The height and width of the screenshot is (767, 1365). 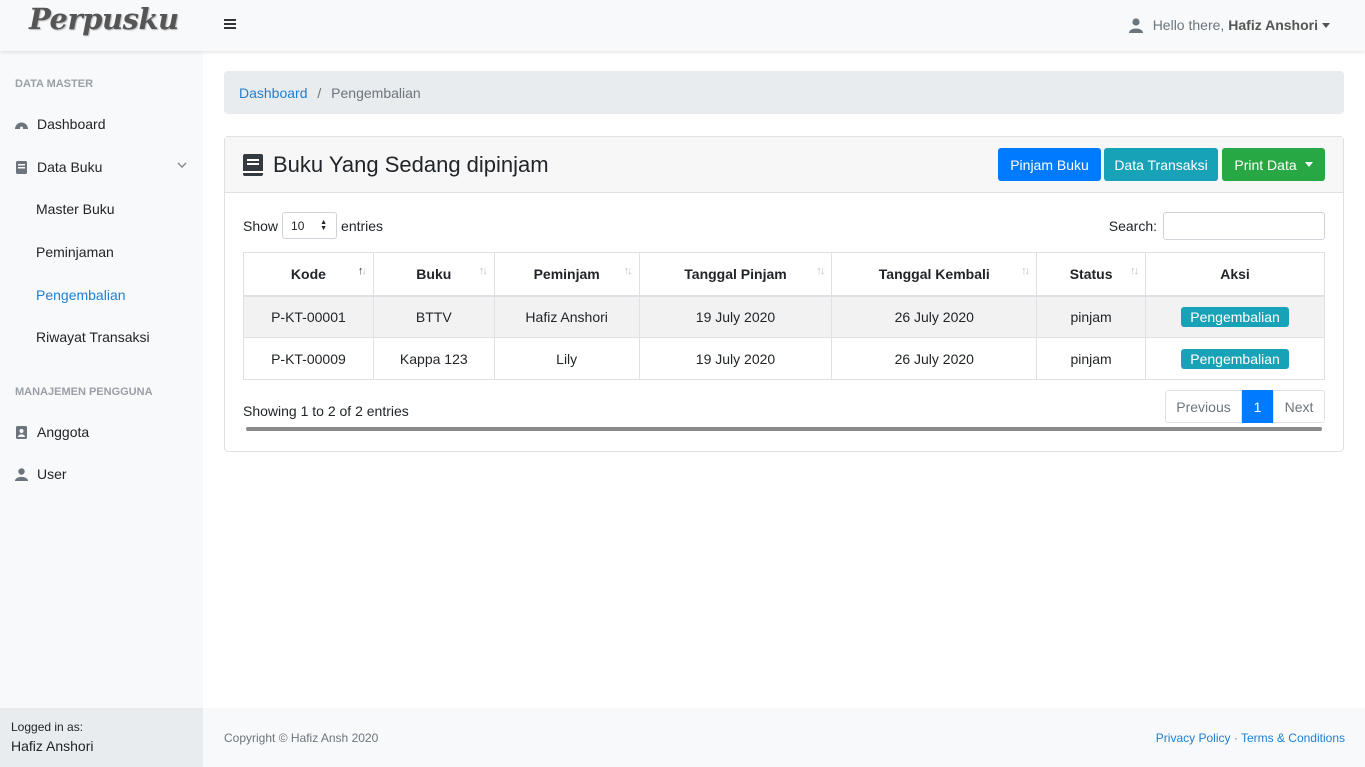 What do you see at coordinates (566, 274) in the screenshot?
I see `column-header-peminjam: Peminjam ↑↓` at bounding box center [566, 274].